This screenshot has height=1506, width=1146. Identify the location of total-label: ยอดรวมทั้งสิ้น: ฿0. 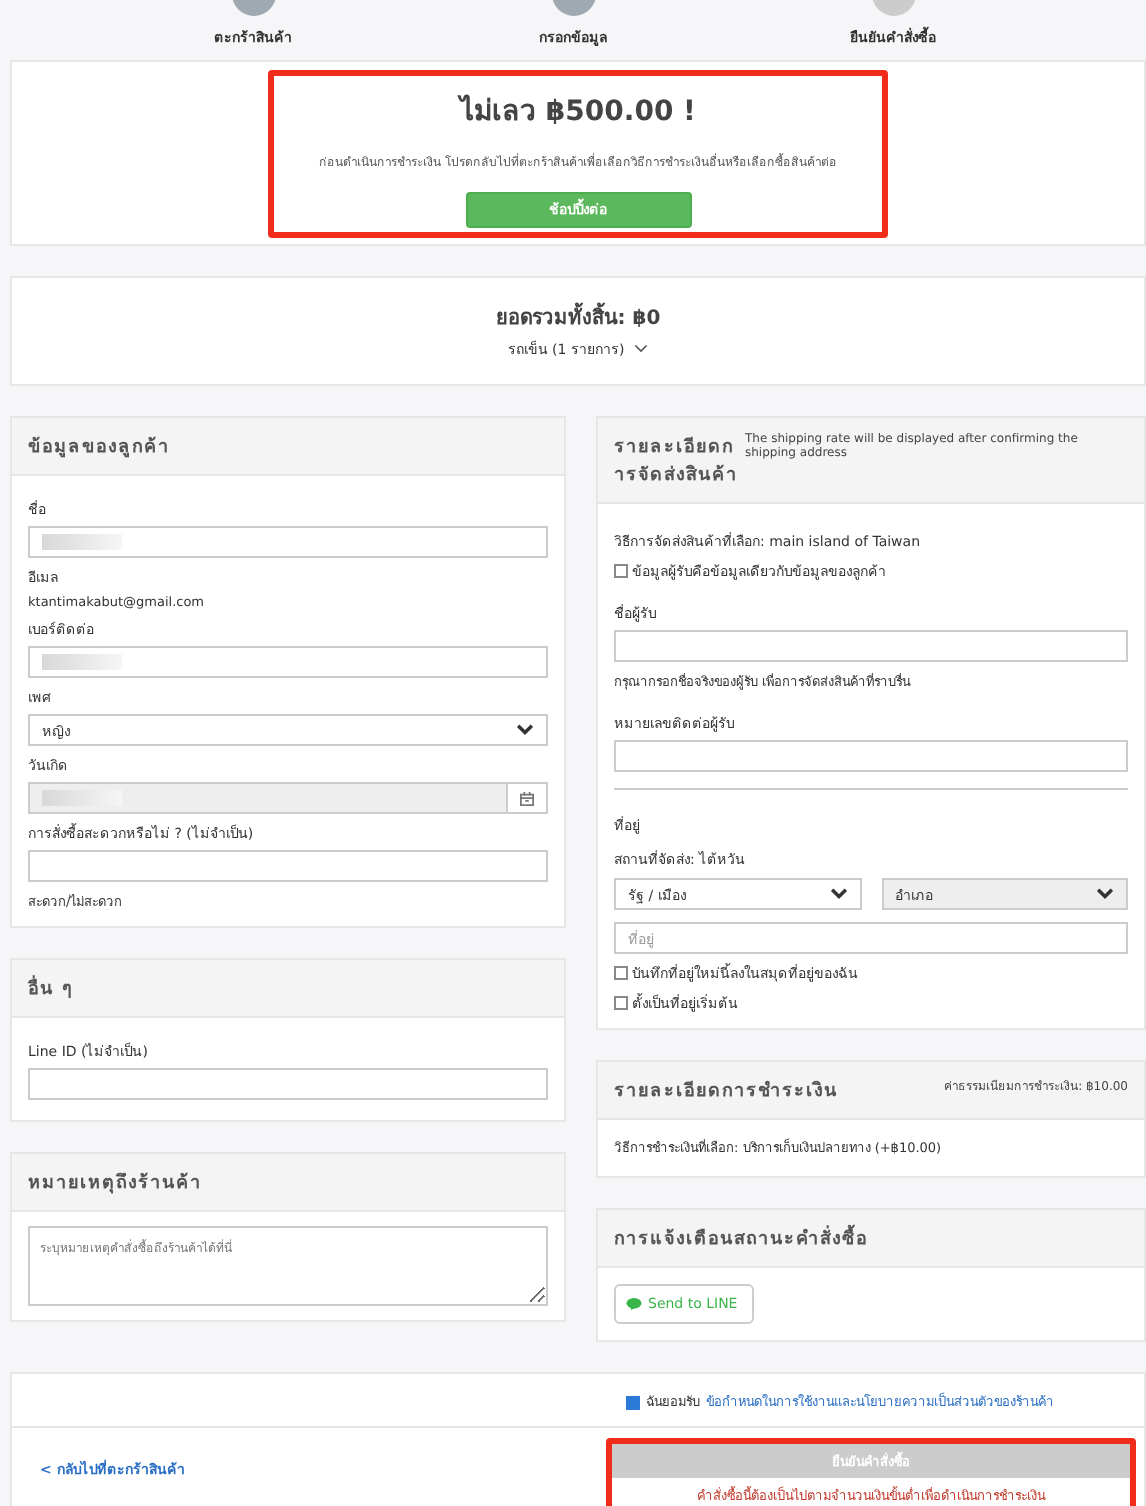
(578, 317).